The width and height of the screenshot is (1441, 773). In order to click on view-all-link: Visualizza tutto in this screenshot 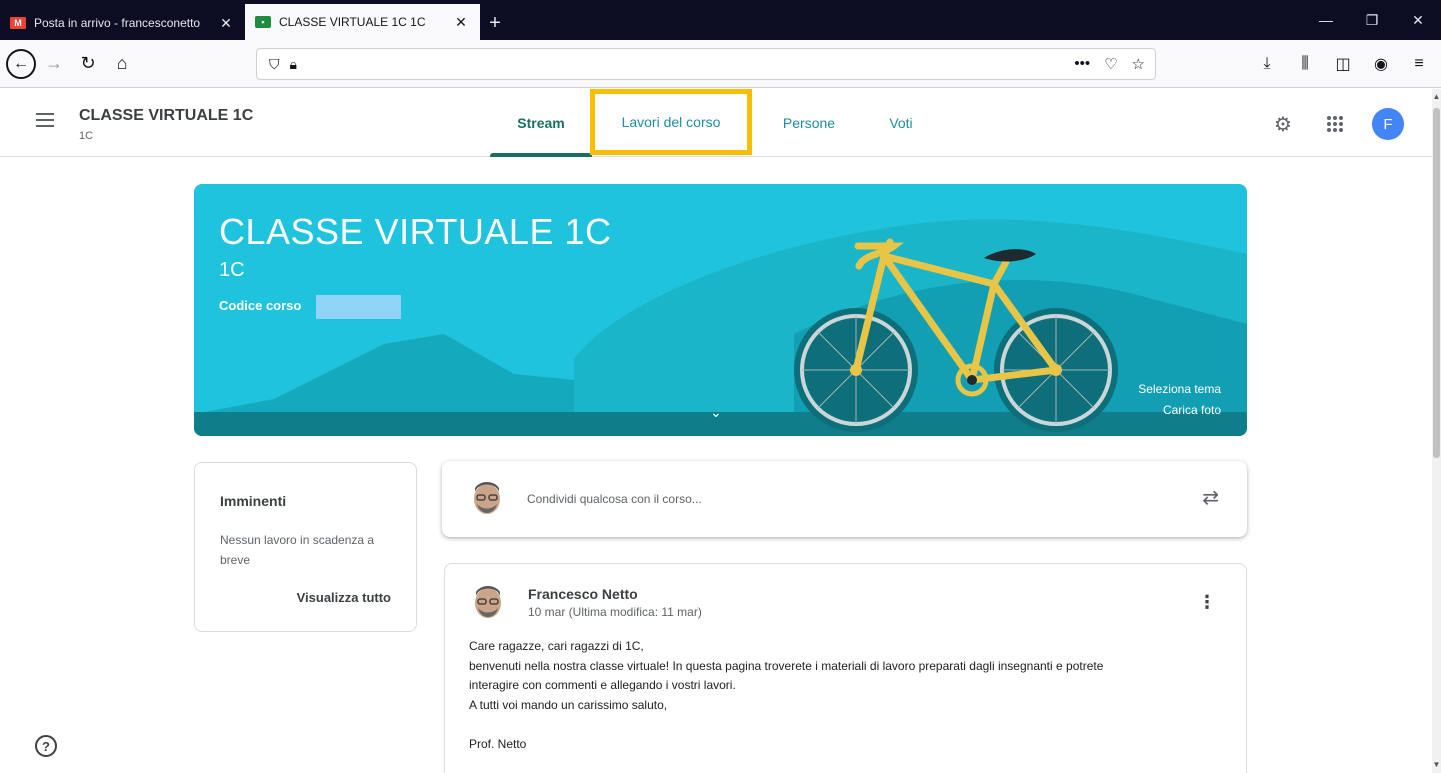, I will do `click(344, 597)`.